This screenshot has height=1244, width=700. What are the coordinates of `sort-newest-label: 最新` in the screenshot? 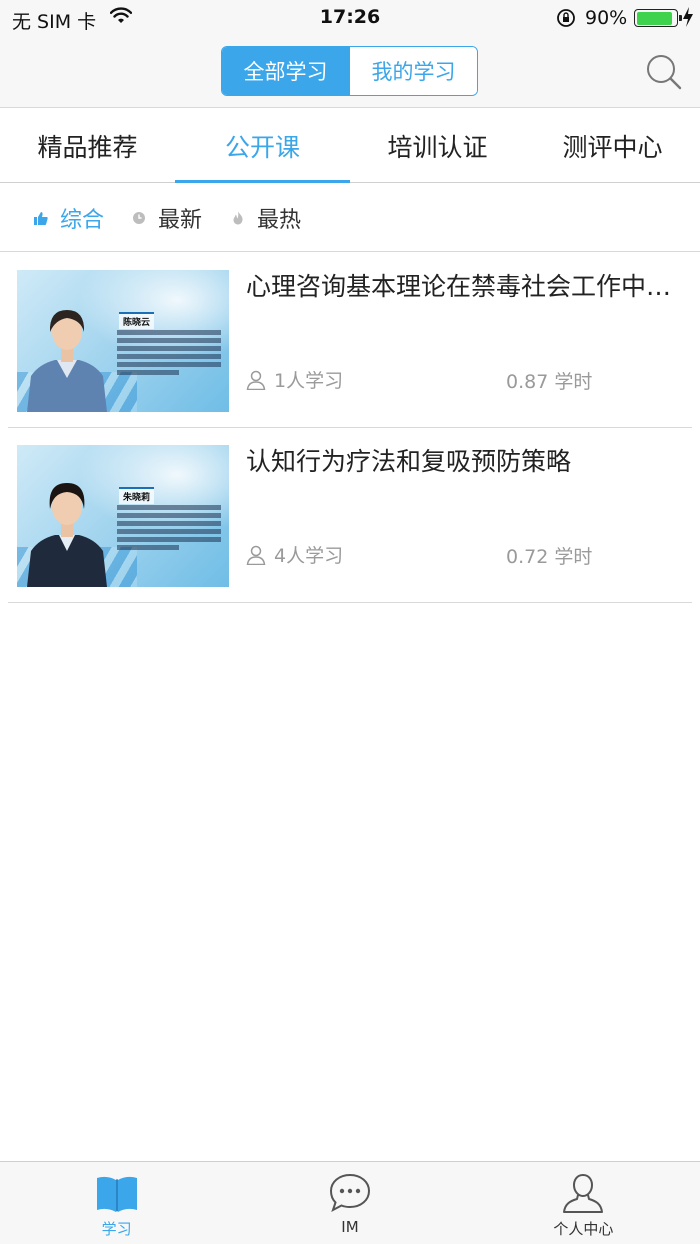 It's located at (180, 220).